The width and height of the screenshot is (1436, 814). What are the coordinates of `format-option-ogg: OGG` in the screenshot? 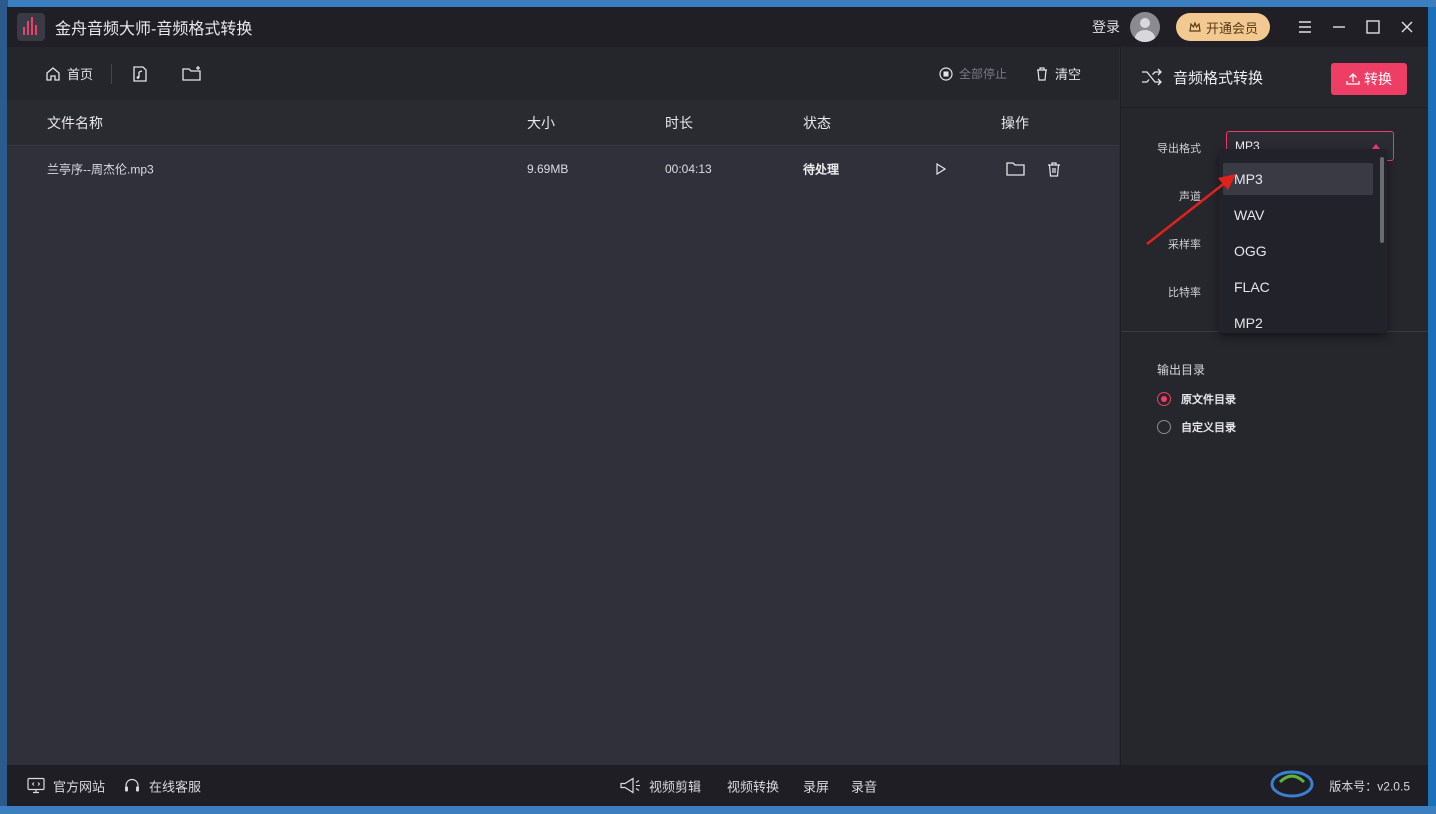 It's located at (1298, 251).